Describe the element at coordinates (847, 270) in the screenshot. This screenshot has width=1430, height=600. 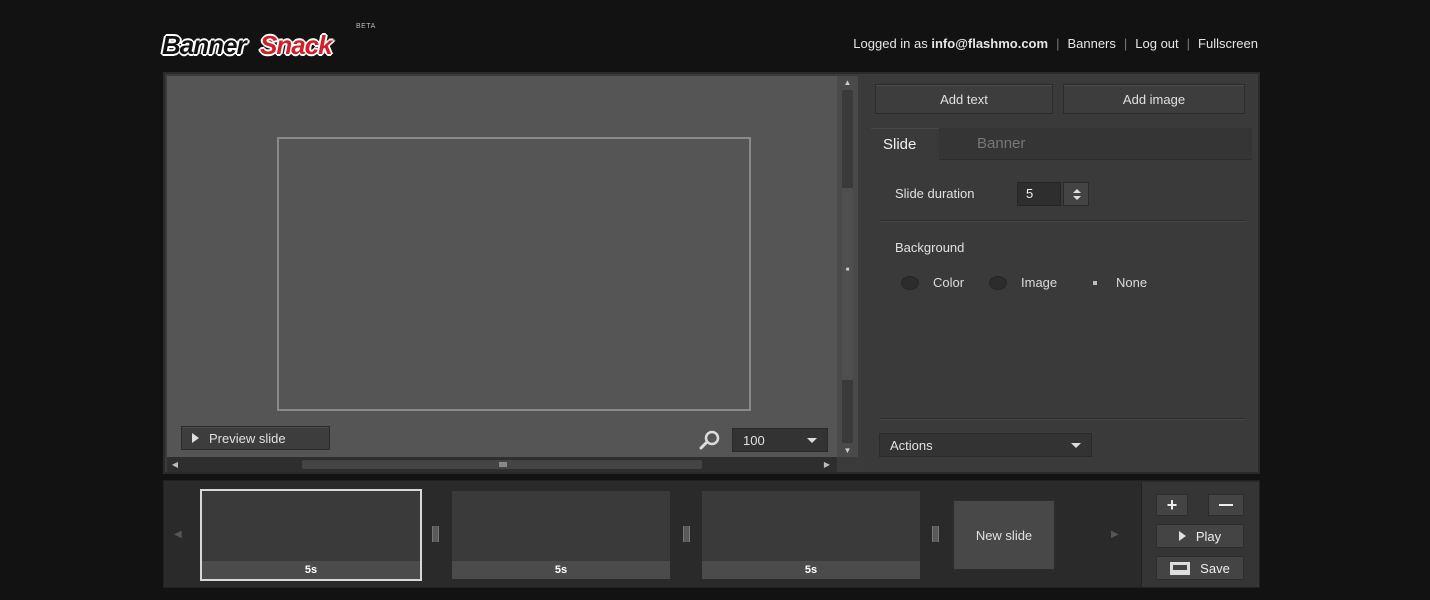
I see `scroll-grip-icon: ■` at that location.